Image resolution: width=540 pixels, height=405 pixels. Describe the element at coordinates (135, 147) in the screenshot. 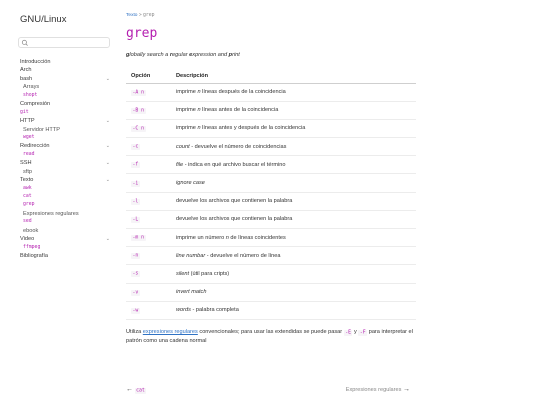

I see `option-code: -c` at that location.